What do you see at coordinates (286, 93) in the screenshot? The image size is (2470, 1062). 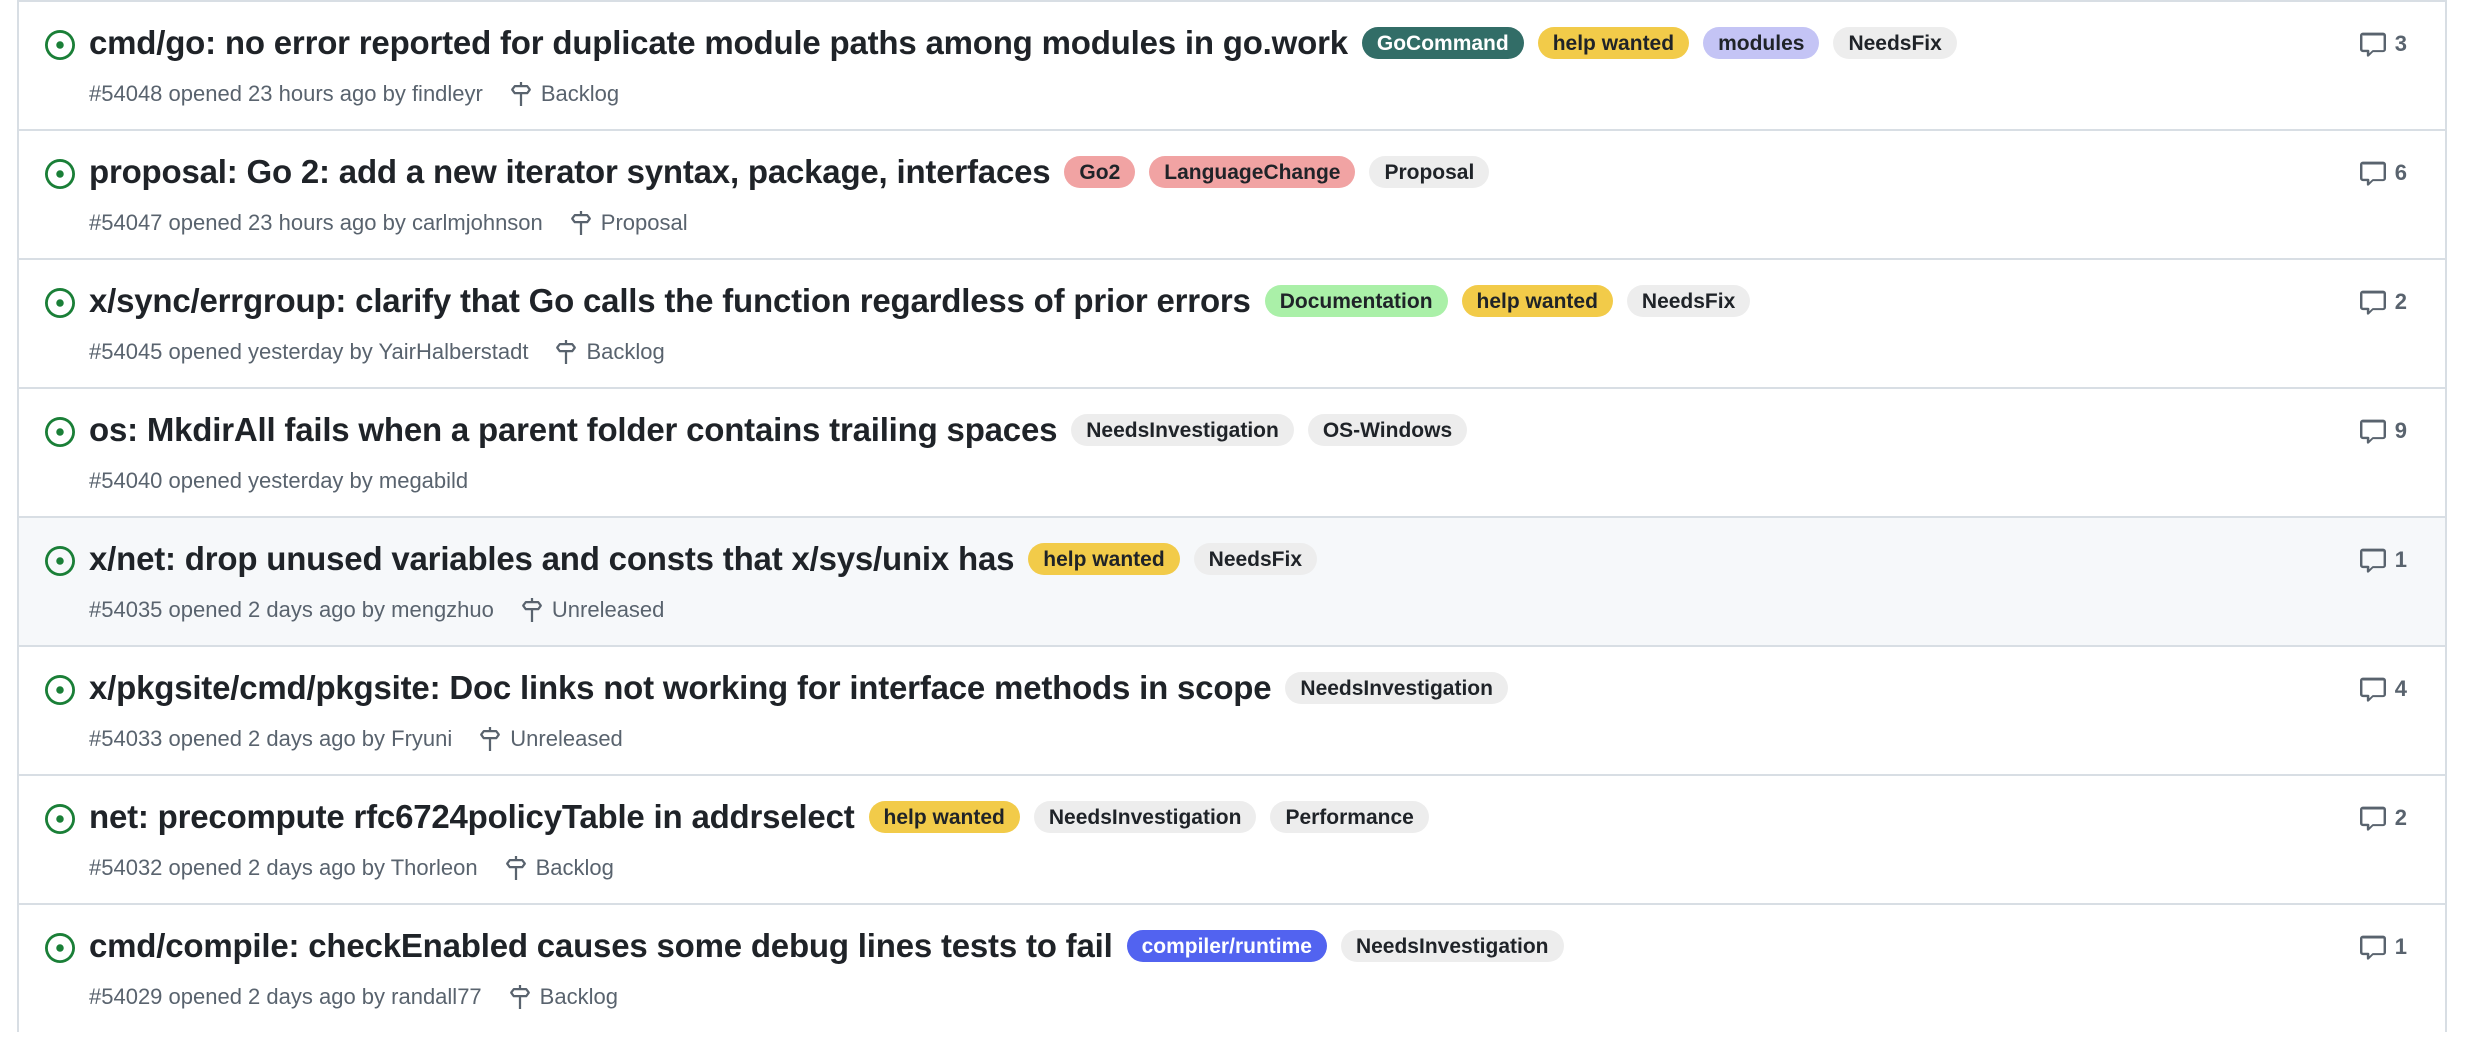 I see `issue-meta-text: #54048 opened 23 hours ago by findleyr` at bounding box center [286, 93].